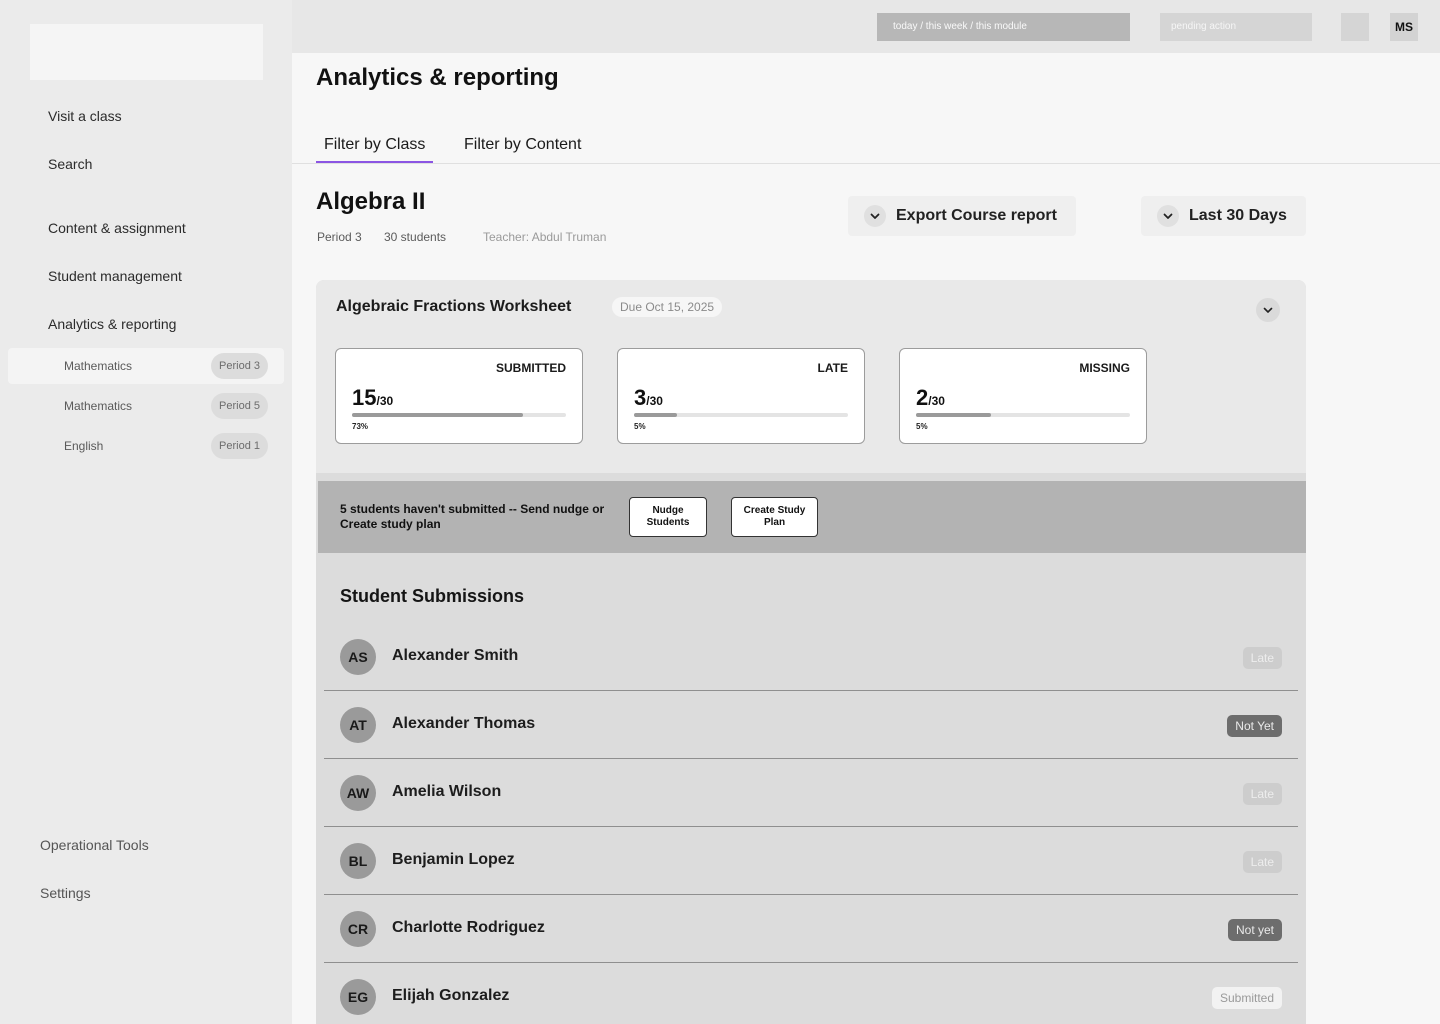 The height and width of the screenshot is (1024, 1440). Describe the element at coordinates (358, 997) in the screenshot. I see `student-avatar: EG` at that location.